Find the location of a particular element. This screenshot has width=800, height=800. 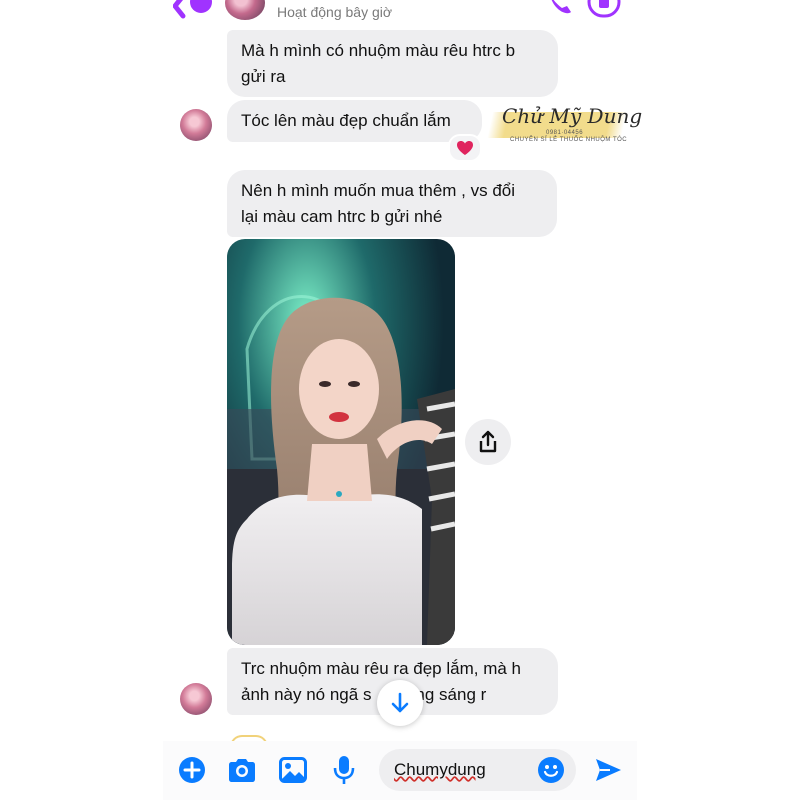

send-icon is located at coordinates (608, 770).